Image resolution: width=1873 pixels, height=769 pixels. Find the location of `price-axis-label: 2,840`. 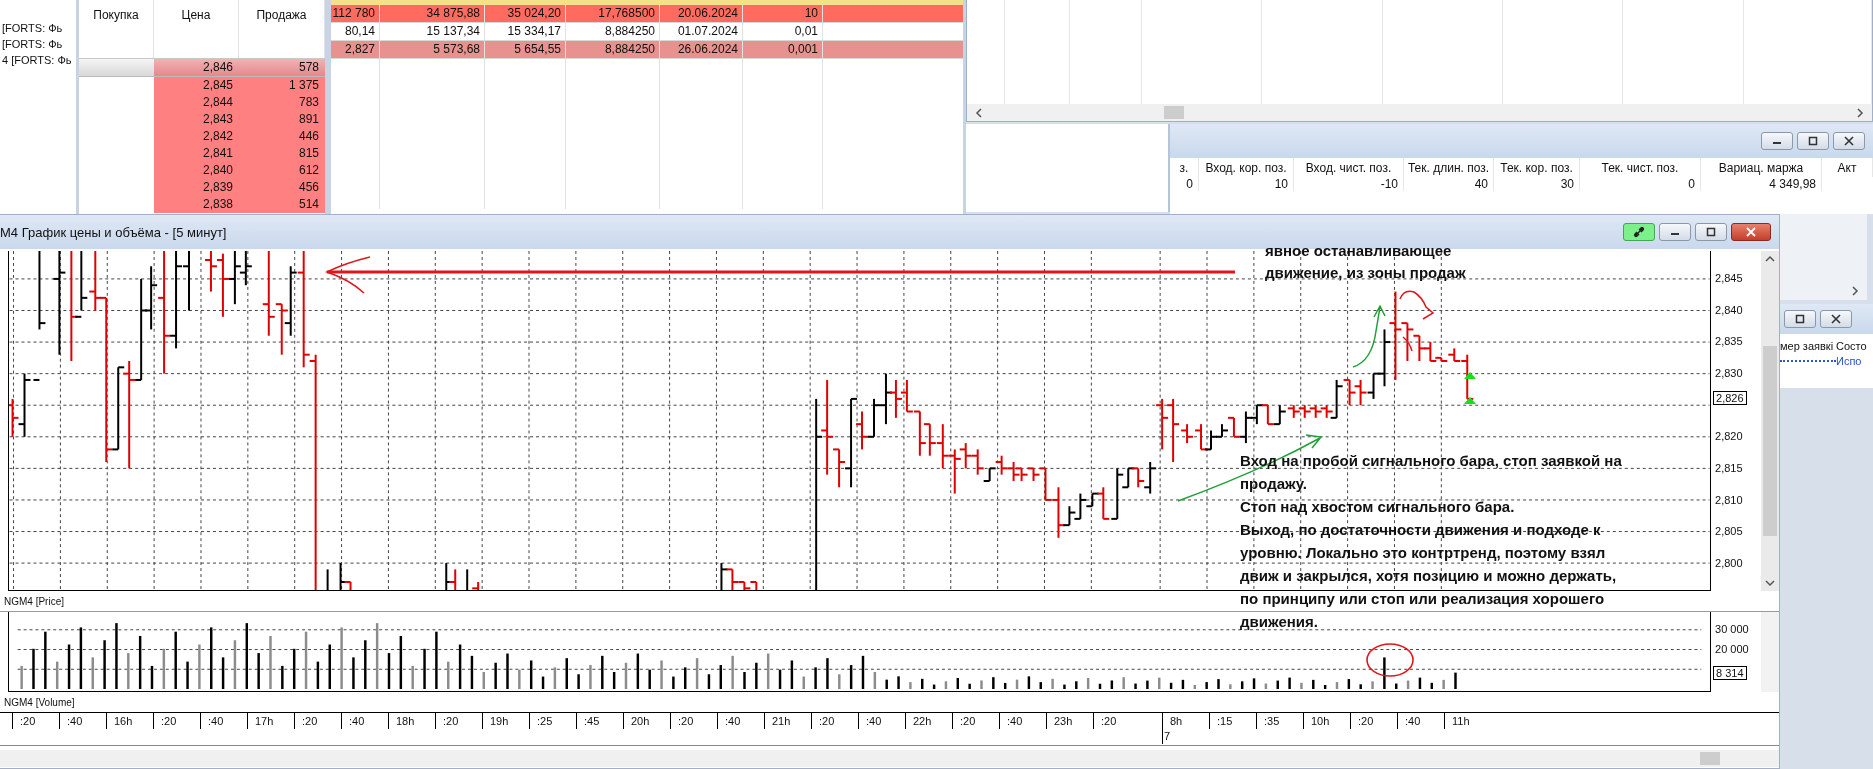

price-axis-label: 2,840 is located at coordinates (1729, 309).